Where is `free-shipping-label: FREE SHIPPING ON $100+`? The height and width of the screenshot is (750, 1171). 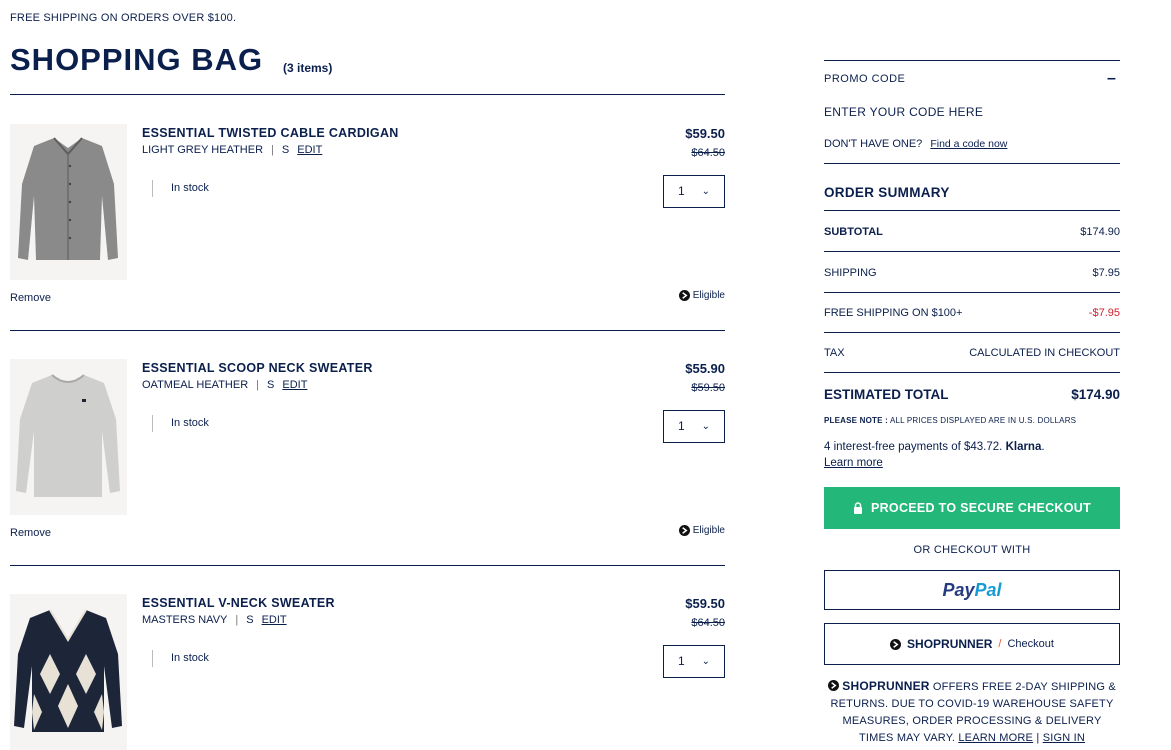 free-shipping-label: FREE SHIPPING ON $100+ is located at coordinates (893, 313).